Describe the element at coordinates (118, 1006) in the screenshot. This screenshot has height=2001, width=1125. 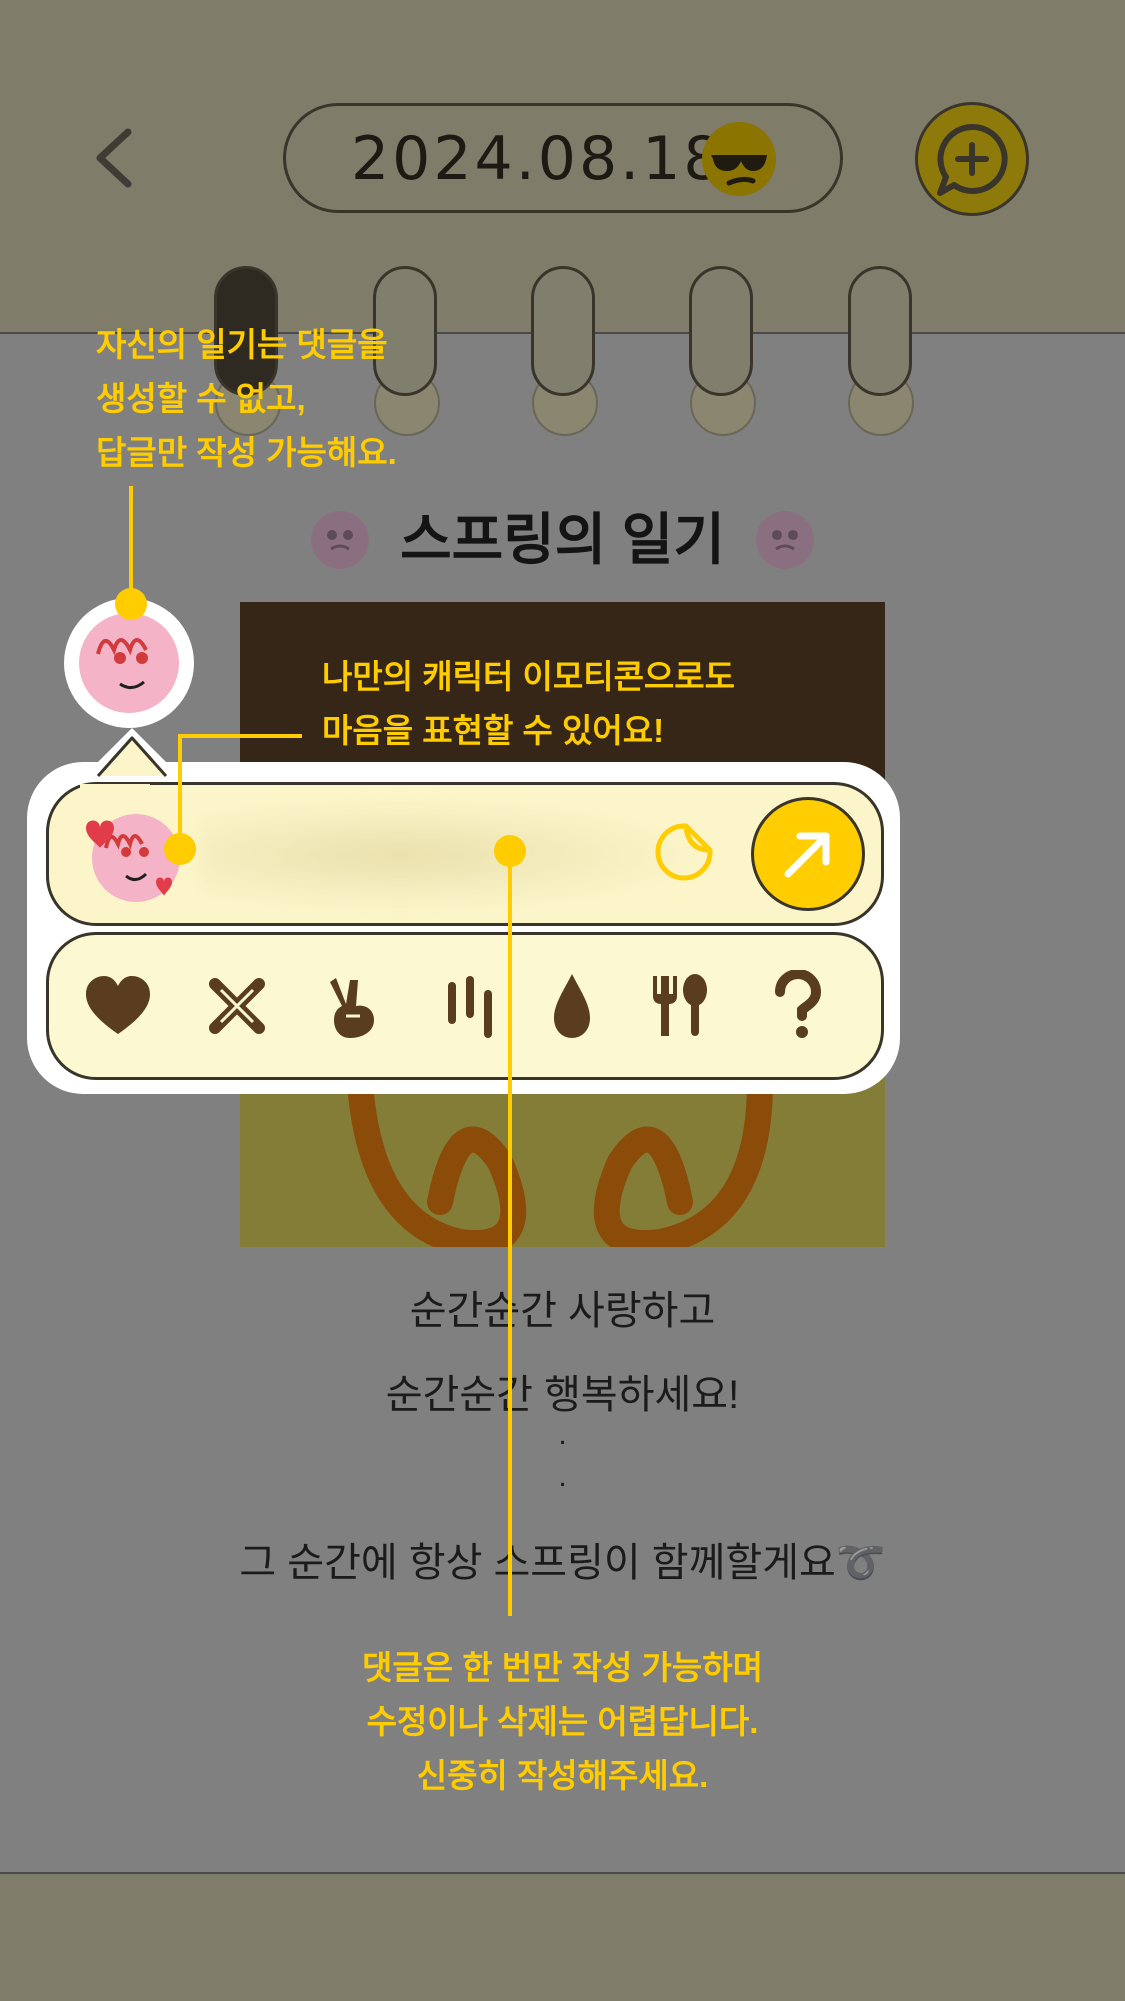
I see `heart-icon` at that location.